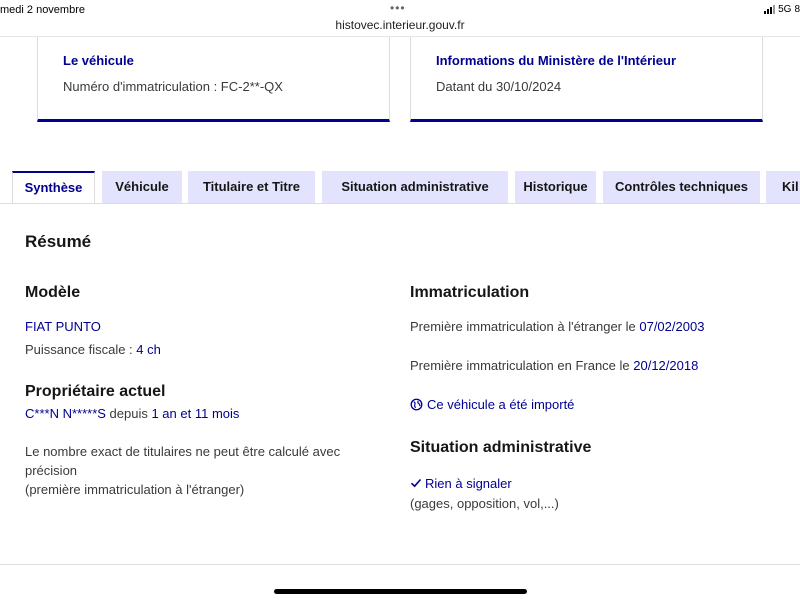 Image resolution: width=800 pixels, height=600 pixels. I want to click on signal-icon, so click(770, 9).